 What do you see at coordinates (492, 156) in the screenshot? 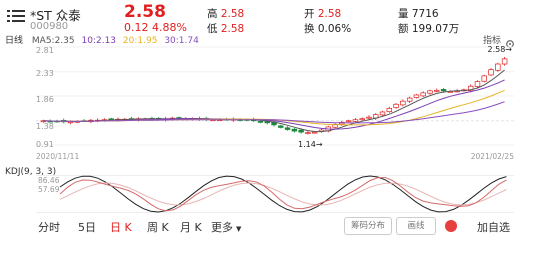
I see `date-end: 2021/02/25` at bounding box center [492, 156].